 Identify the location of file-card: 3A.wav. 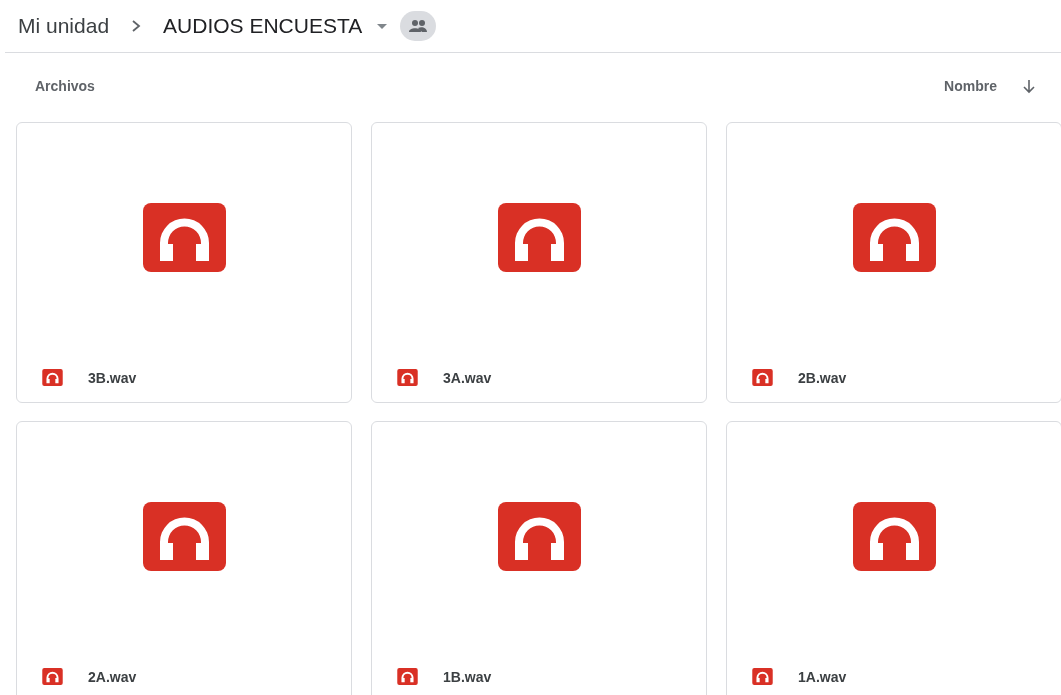
(539, 262).